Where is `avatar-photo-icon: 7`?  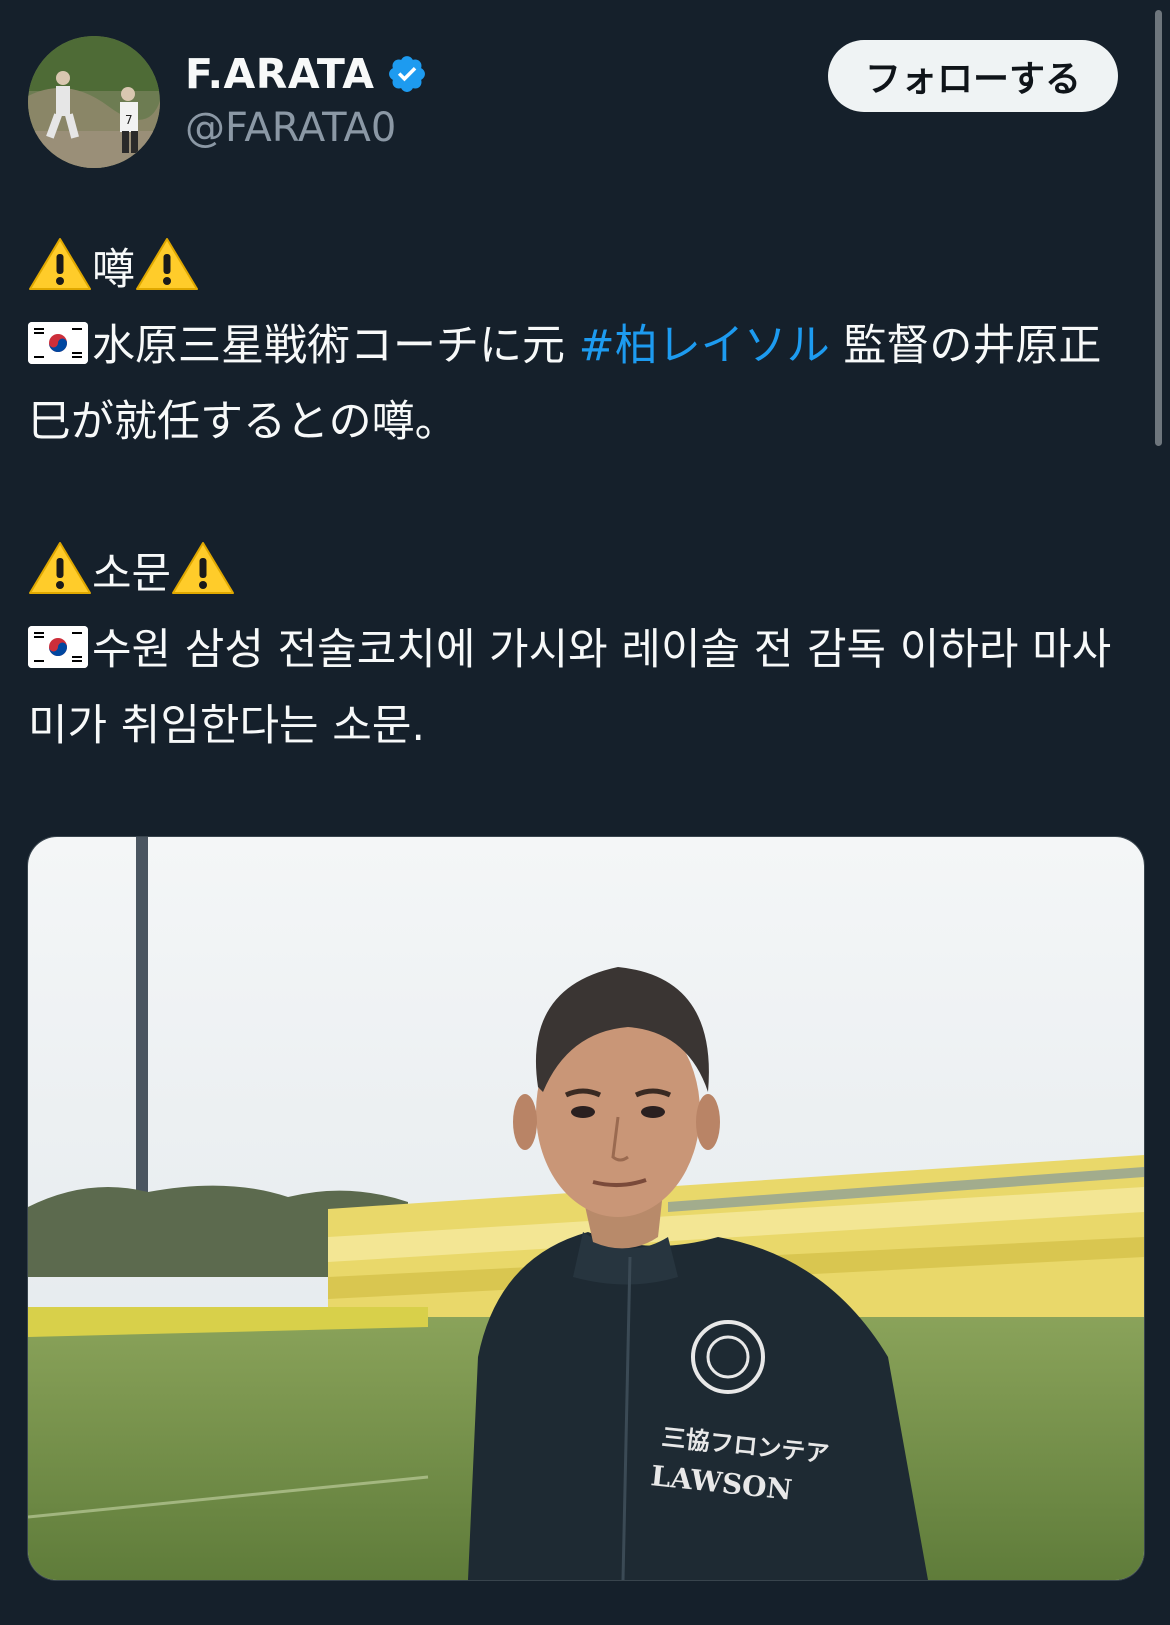
avatar-photo-icon: 7 is located at coordinates (94, 102).